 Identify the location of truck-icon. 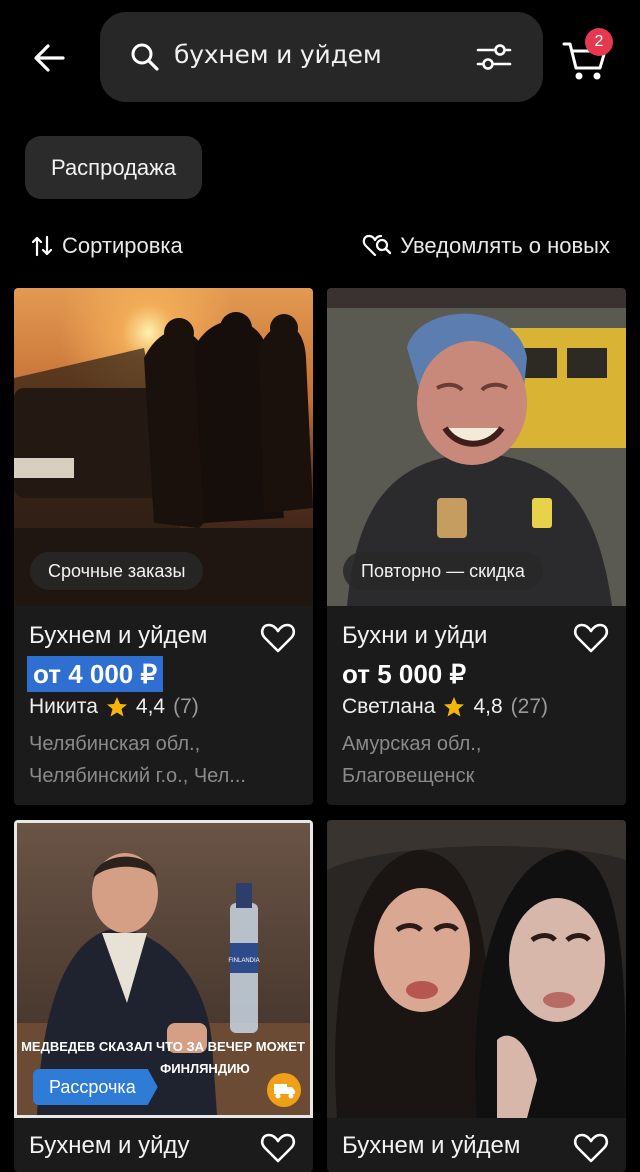
(284, 1091).